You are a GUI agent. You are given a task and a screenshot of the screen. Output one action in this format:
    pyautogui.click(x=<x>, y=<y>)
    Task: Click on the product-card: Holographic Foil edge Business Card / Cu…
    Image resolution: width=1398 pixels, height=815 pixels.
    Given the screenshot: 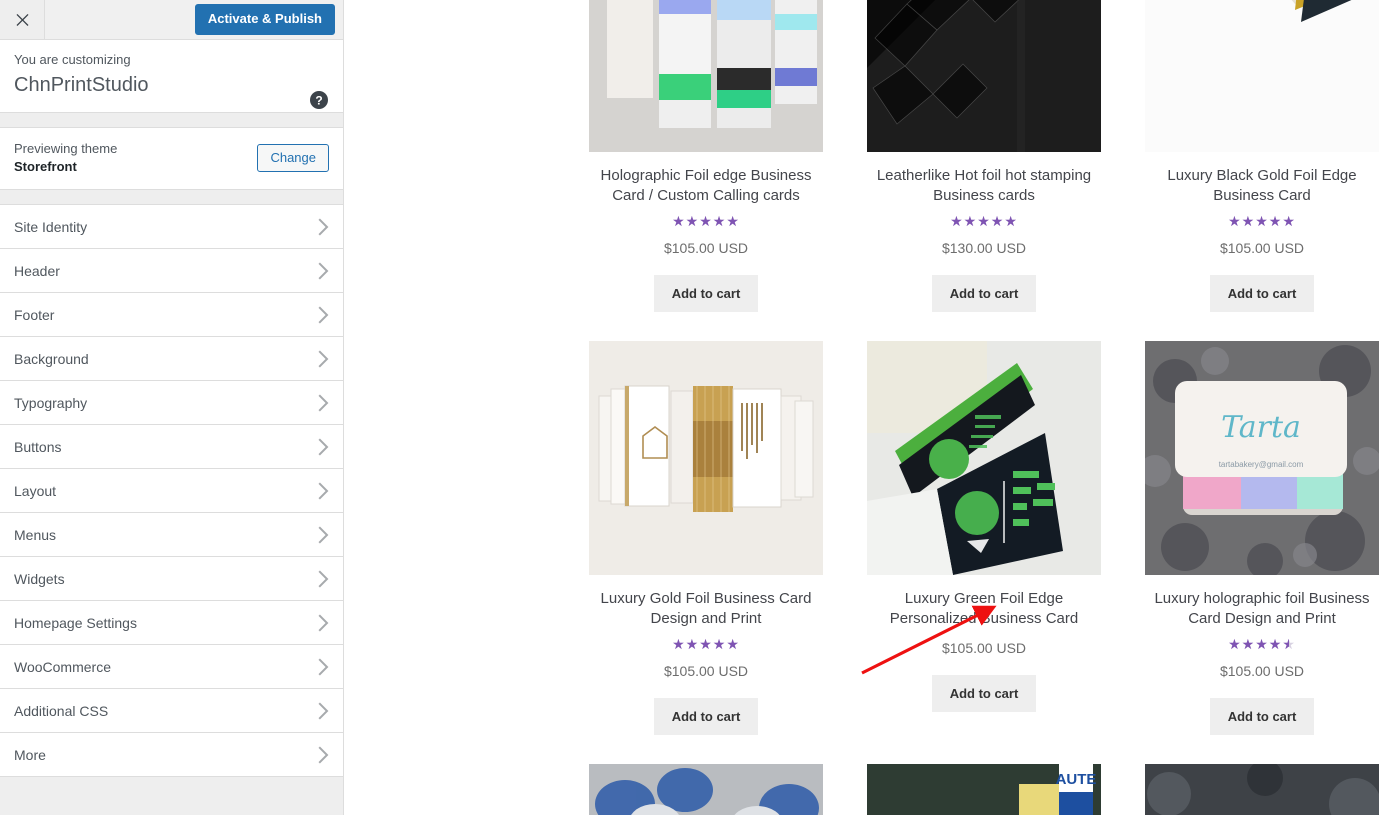 What is the action you would take?
    pyautogui.click(x=706, y=156)
    